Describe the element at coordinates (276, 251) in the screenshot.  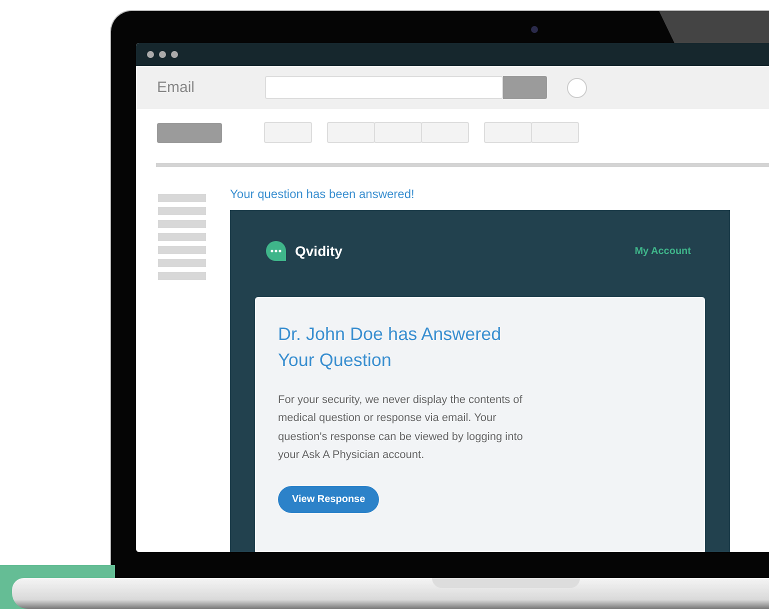
I see `chat-bubble-icon` at that location.